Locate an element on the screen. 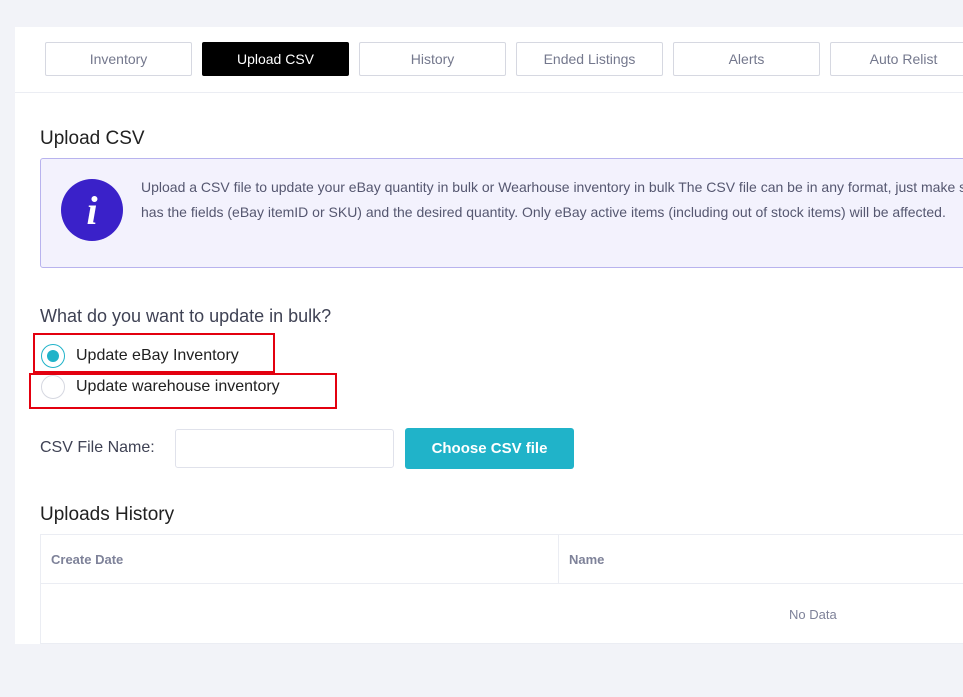 The width and height of the screenshot is (963, 697). no-data-text: No Data is located at coordinates (813, 614).